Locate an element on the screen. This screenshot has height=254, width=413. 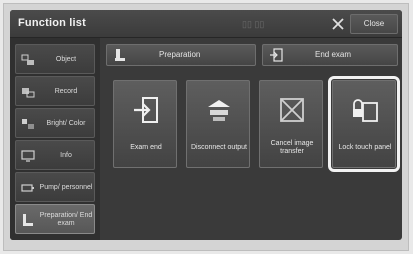
title-bar: Function list ▯▯ ▯▯ Close is located at coordinates (206, 24).